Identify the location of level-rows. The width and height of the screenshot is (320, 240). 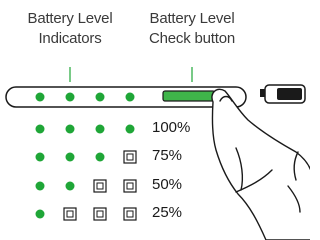
(86, 172).